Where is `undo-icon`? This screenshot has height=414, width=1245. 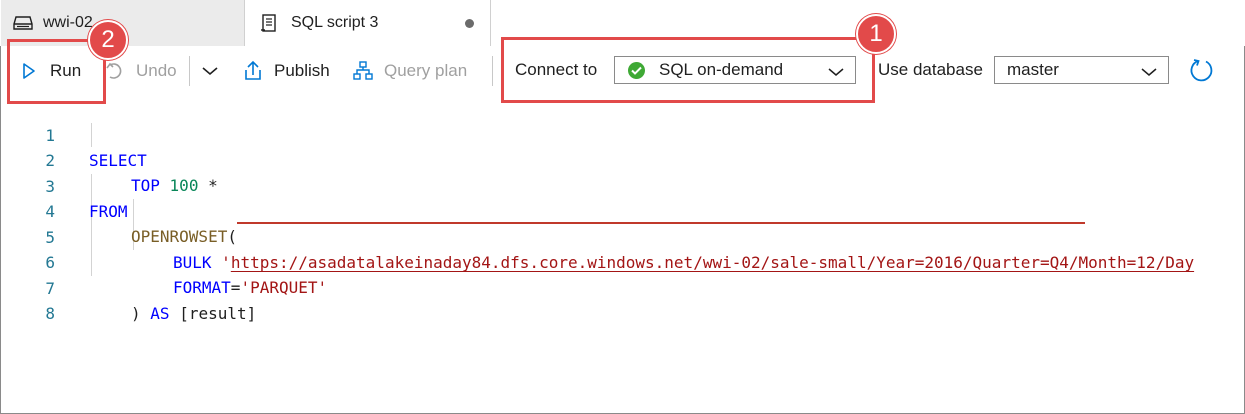
undo-icon is located at coordinates (114, 71).